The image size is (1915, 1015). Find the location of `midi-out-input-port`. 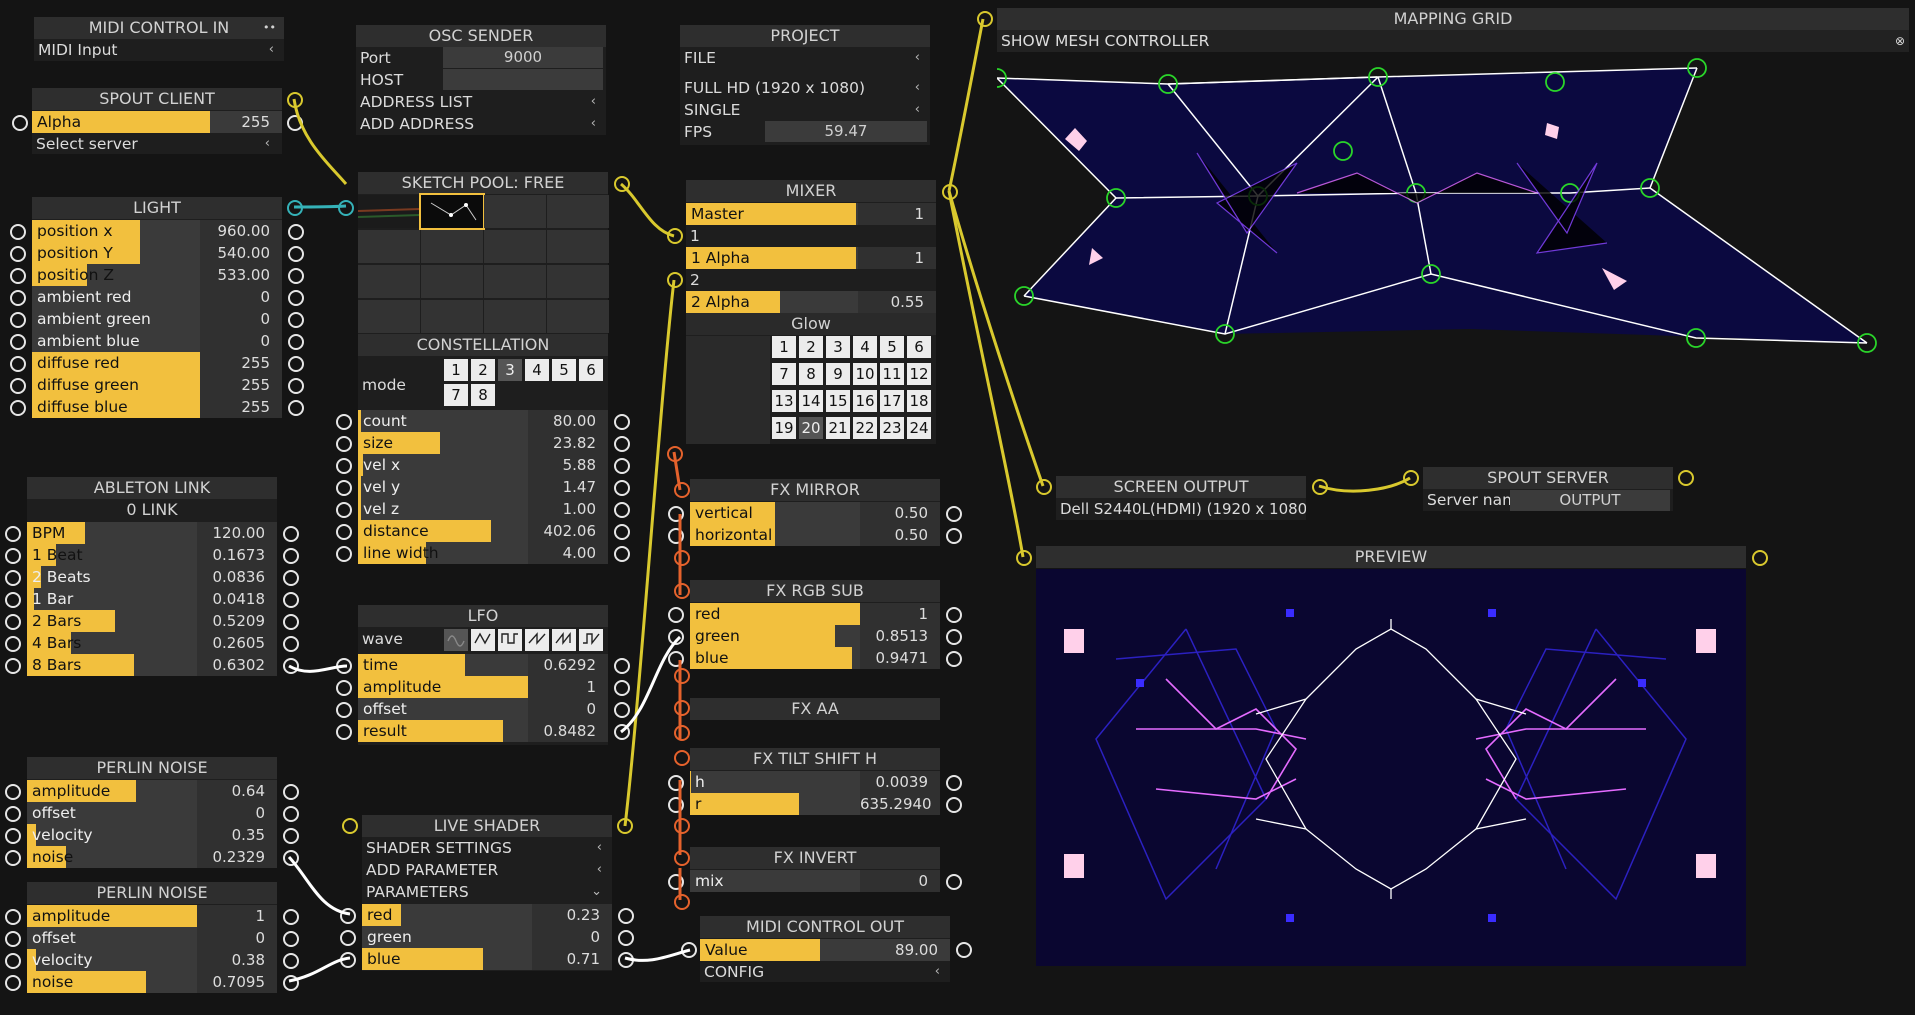

midi-out-input-port is located at coordinates (689, 950).